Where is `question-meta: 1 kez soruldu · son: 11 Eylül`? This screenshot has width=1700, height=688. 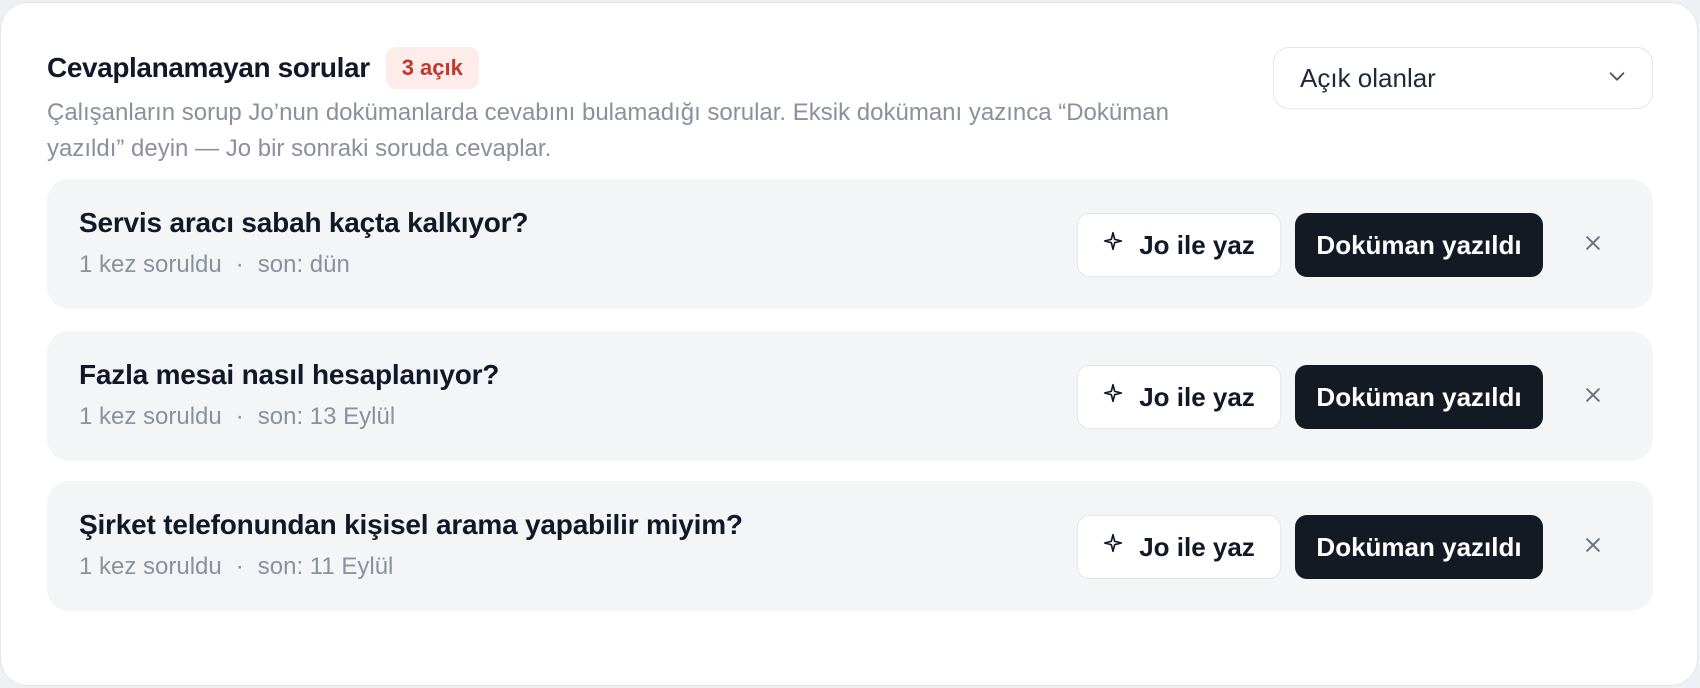
question-meta: 1 kez soruldu · son: 11 Eylül is located at coordinates (236, 567).